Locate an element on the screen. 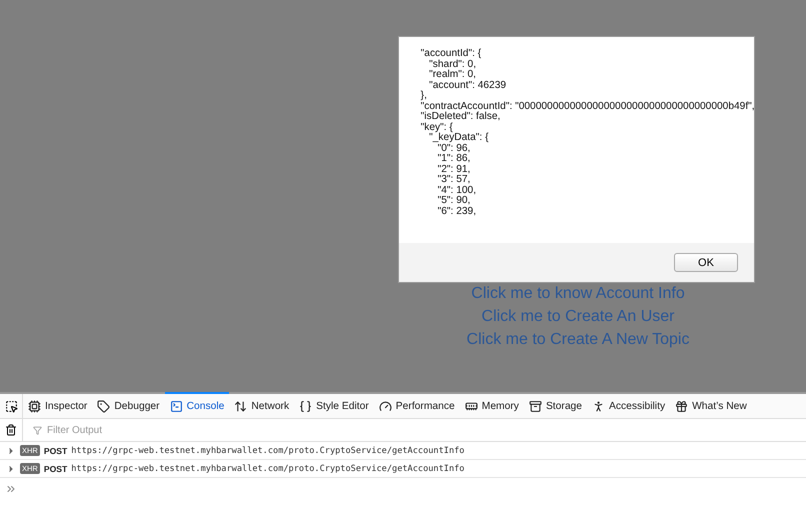 This screenshot has width=806, height=519. console-icon is located at coordinates (176, 406).